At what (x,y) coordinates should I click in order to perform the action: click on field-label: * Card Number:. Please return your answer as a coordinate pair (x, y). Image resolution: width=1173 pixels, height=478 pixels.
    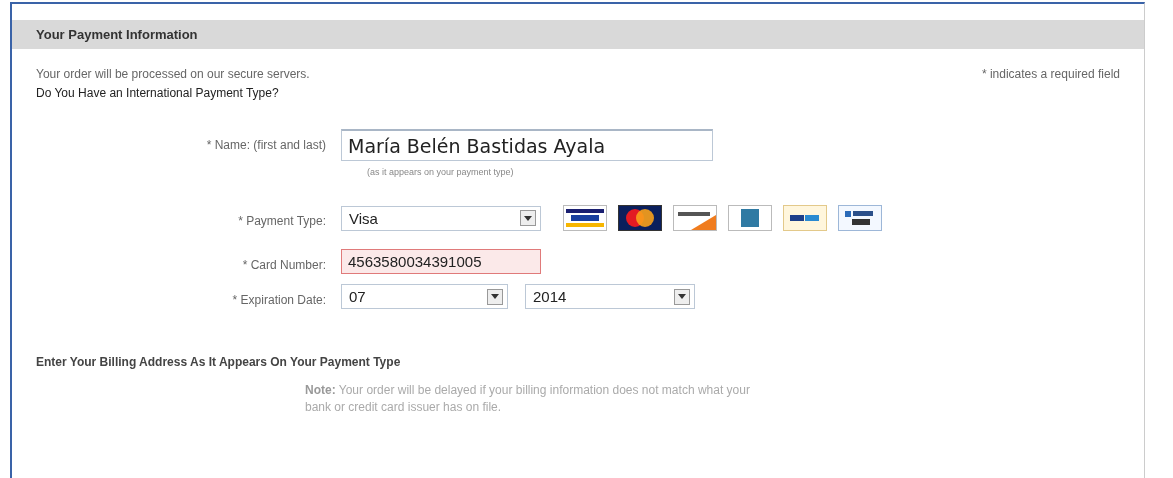
    Looking at the image, I should click on (283, 264).